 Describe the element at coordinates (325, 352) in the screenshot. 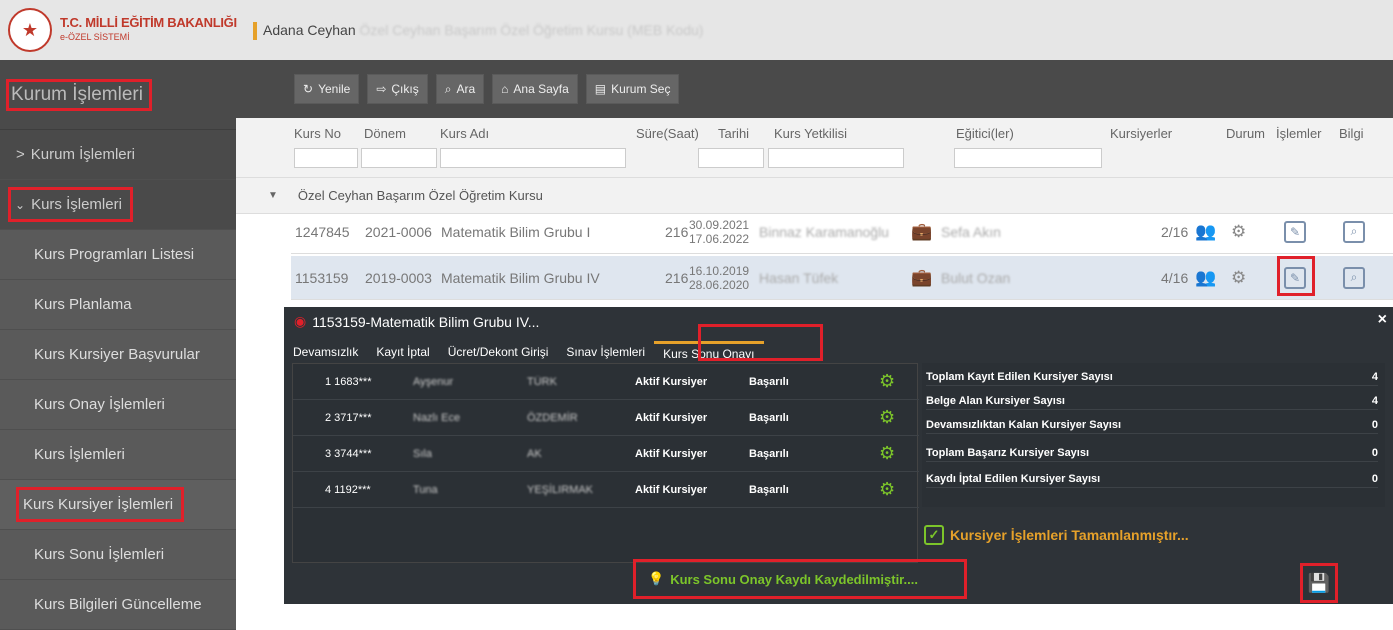

I see `tab-devamsizlik: Devamsızlık` at that location.